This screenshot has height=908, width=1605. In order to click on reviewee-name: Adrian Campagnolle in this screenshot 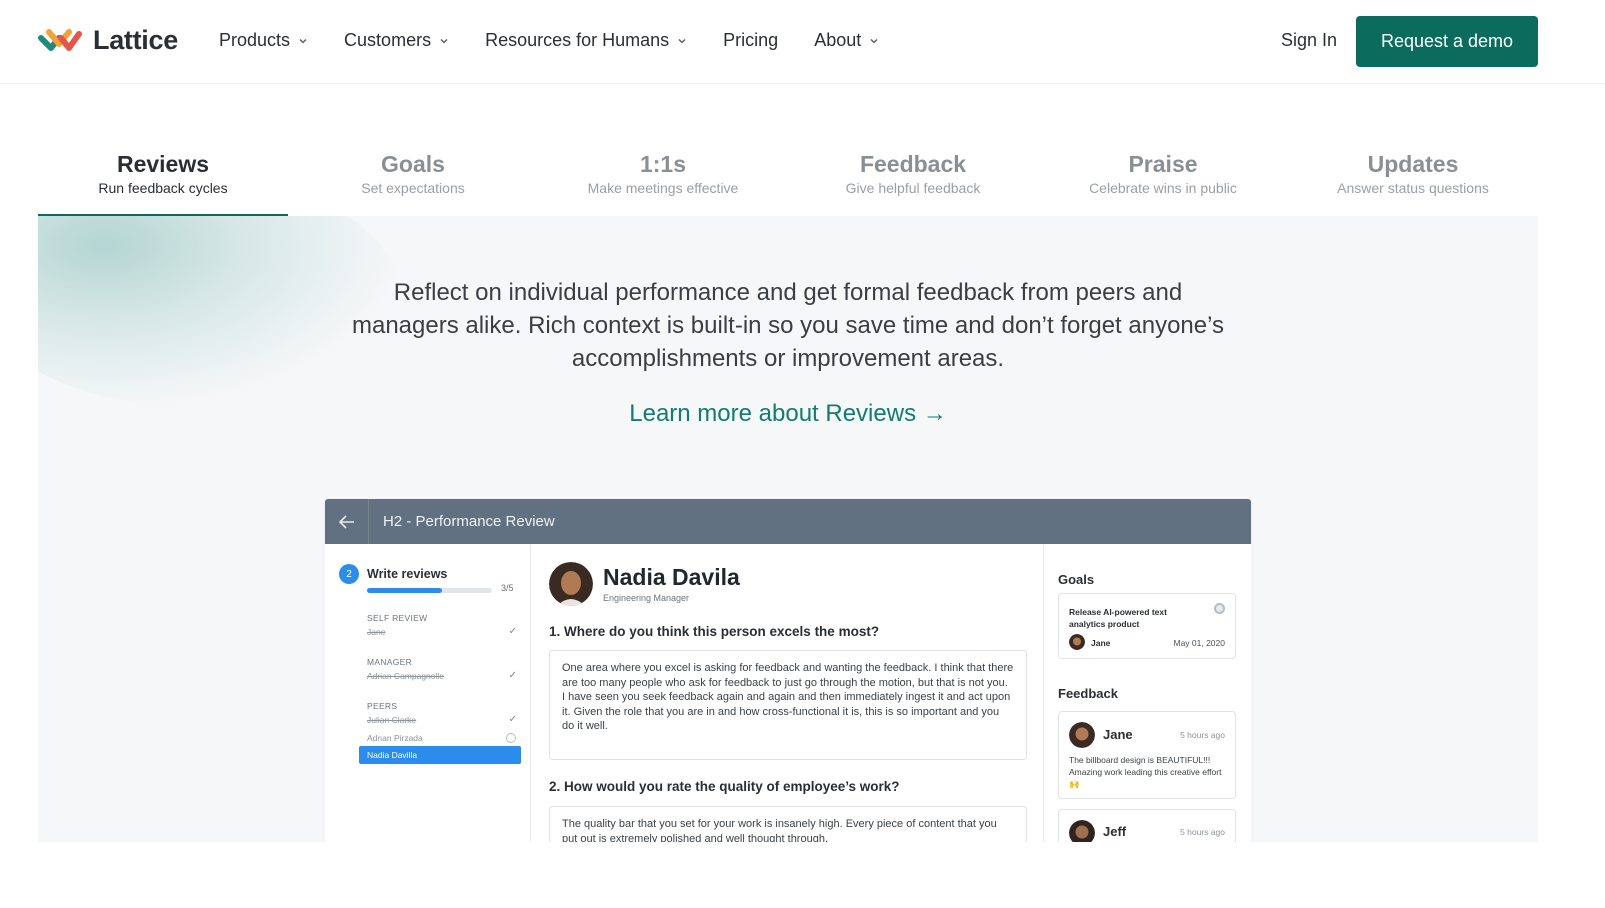, I will do `click(406, 676)`.